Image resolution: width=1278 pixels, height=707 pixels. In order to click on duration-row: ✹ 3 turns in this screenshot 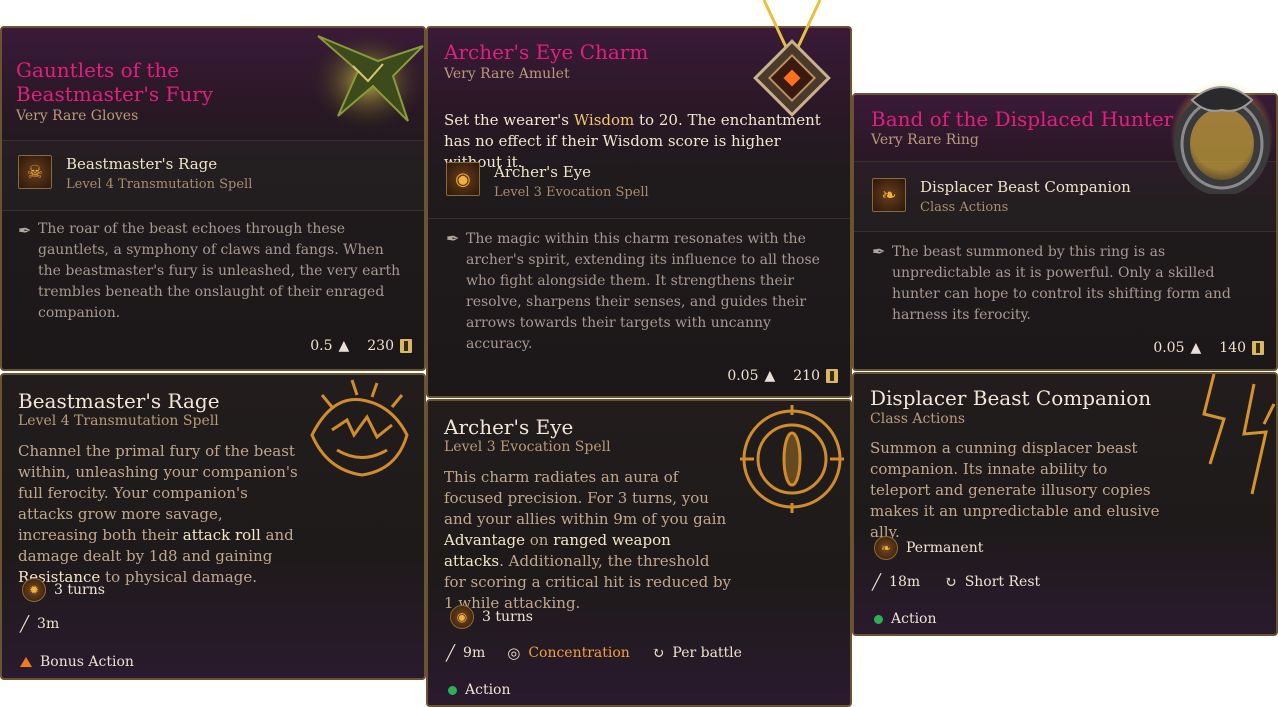, I will do `click(63, 590)`.